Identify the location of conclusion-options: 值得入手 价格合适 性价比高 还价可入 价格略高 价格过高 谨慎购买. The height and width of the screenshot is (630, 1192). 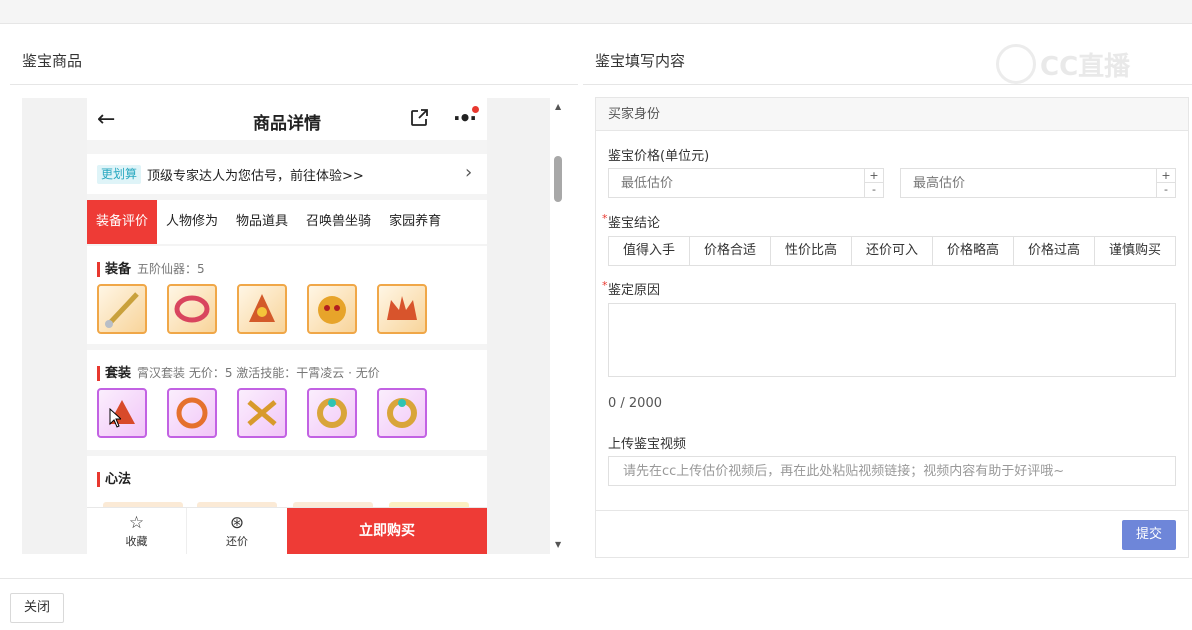
(892, 251).